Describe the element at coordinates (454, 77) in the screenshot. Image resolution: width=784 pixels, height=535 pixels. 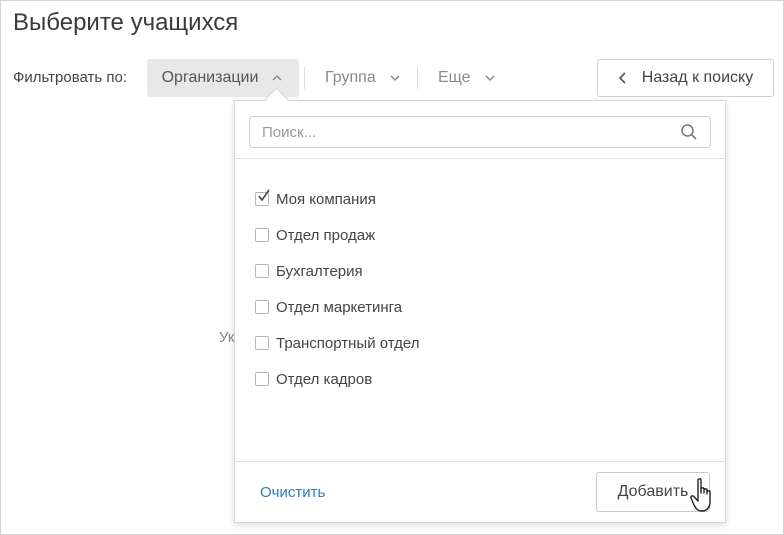
I see `filter-more-label: Еще` at that location.